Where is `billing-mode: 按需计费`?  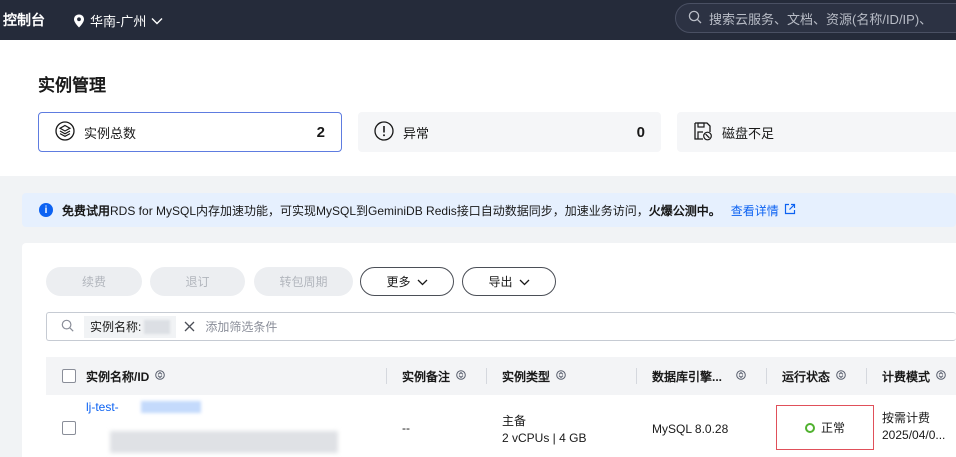 billing-mode: 按需计费 is located at coordinates (906, 418).